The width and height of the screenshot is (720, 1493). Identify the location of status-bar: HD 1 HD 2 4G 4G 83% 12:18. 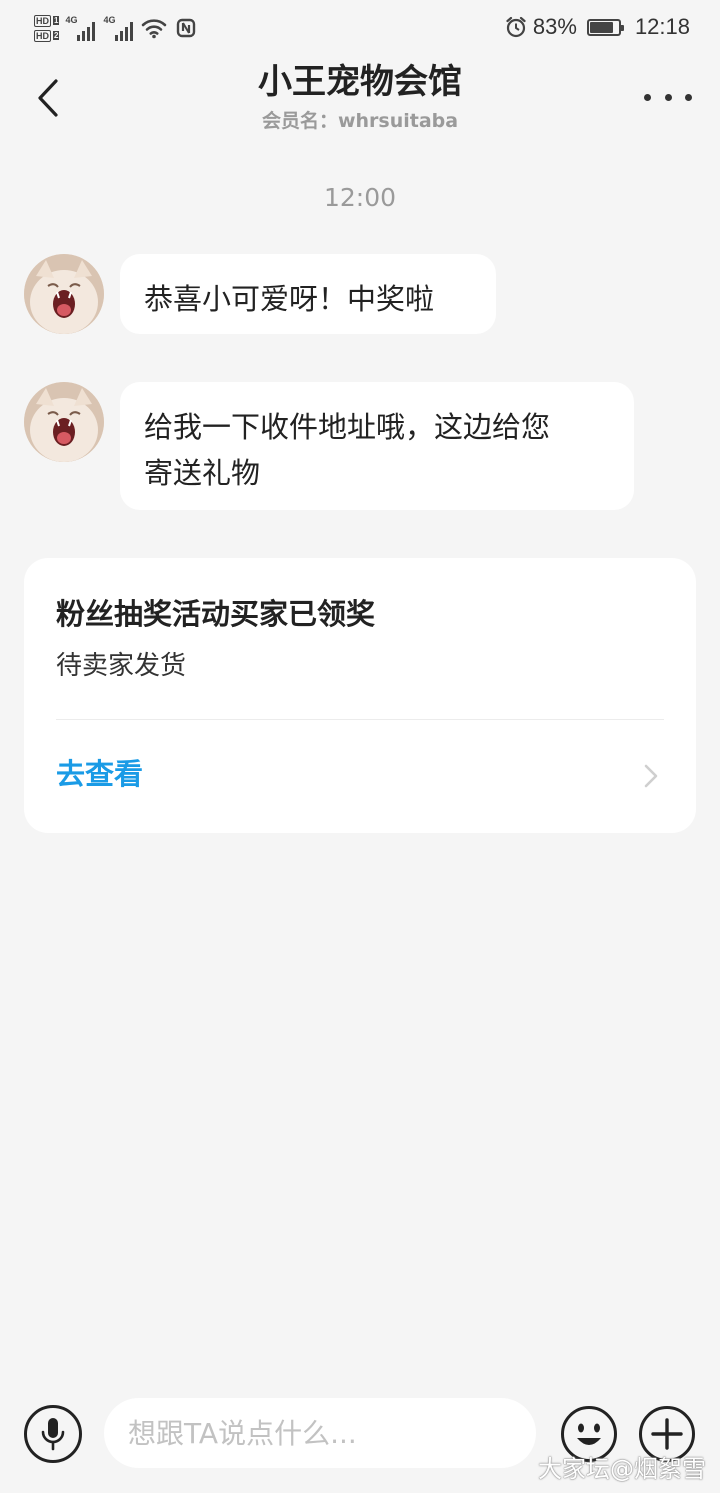
(360, 26).